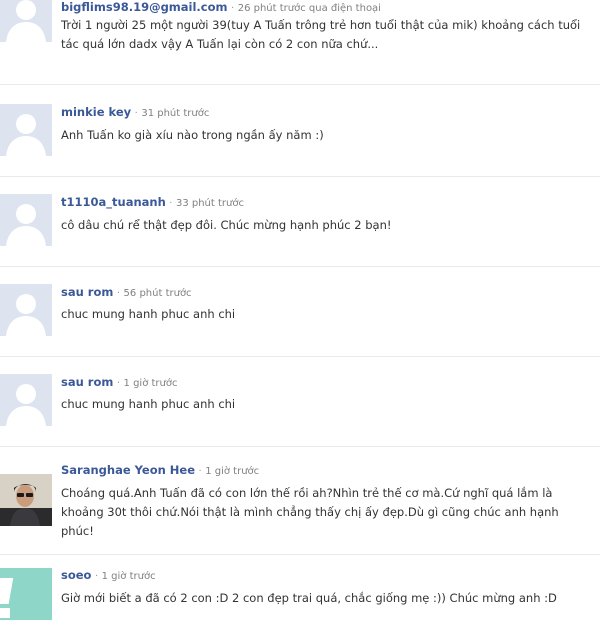  I want to click on comment-meta: soeo · 1 giờ trước, so click(108, 575).